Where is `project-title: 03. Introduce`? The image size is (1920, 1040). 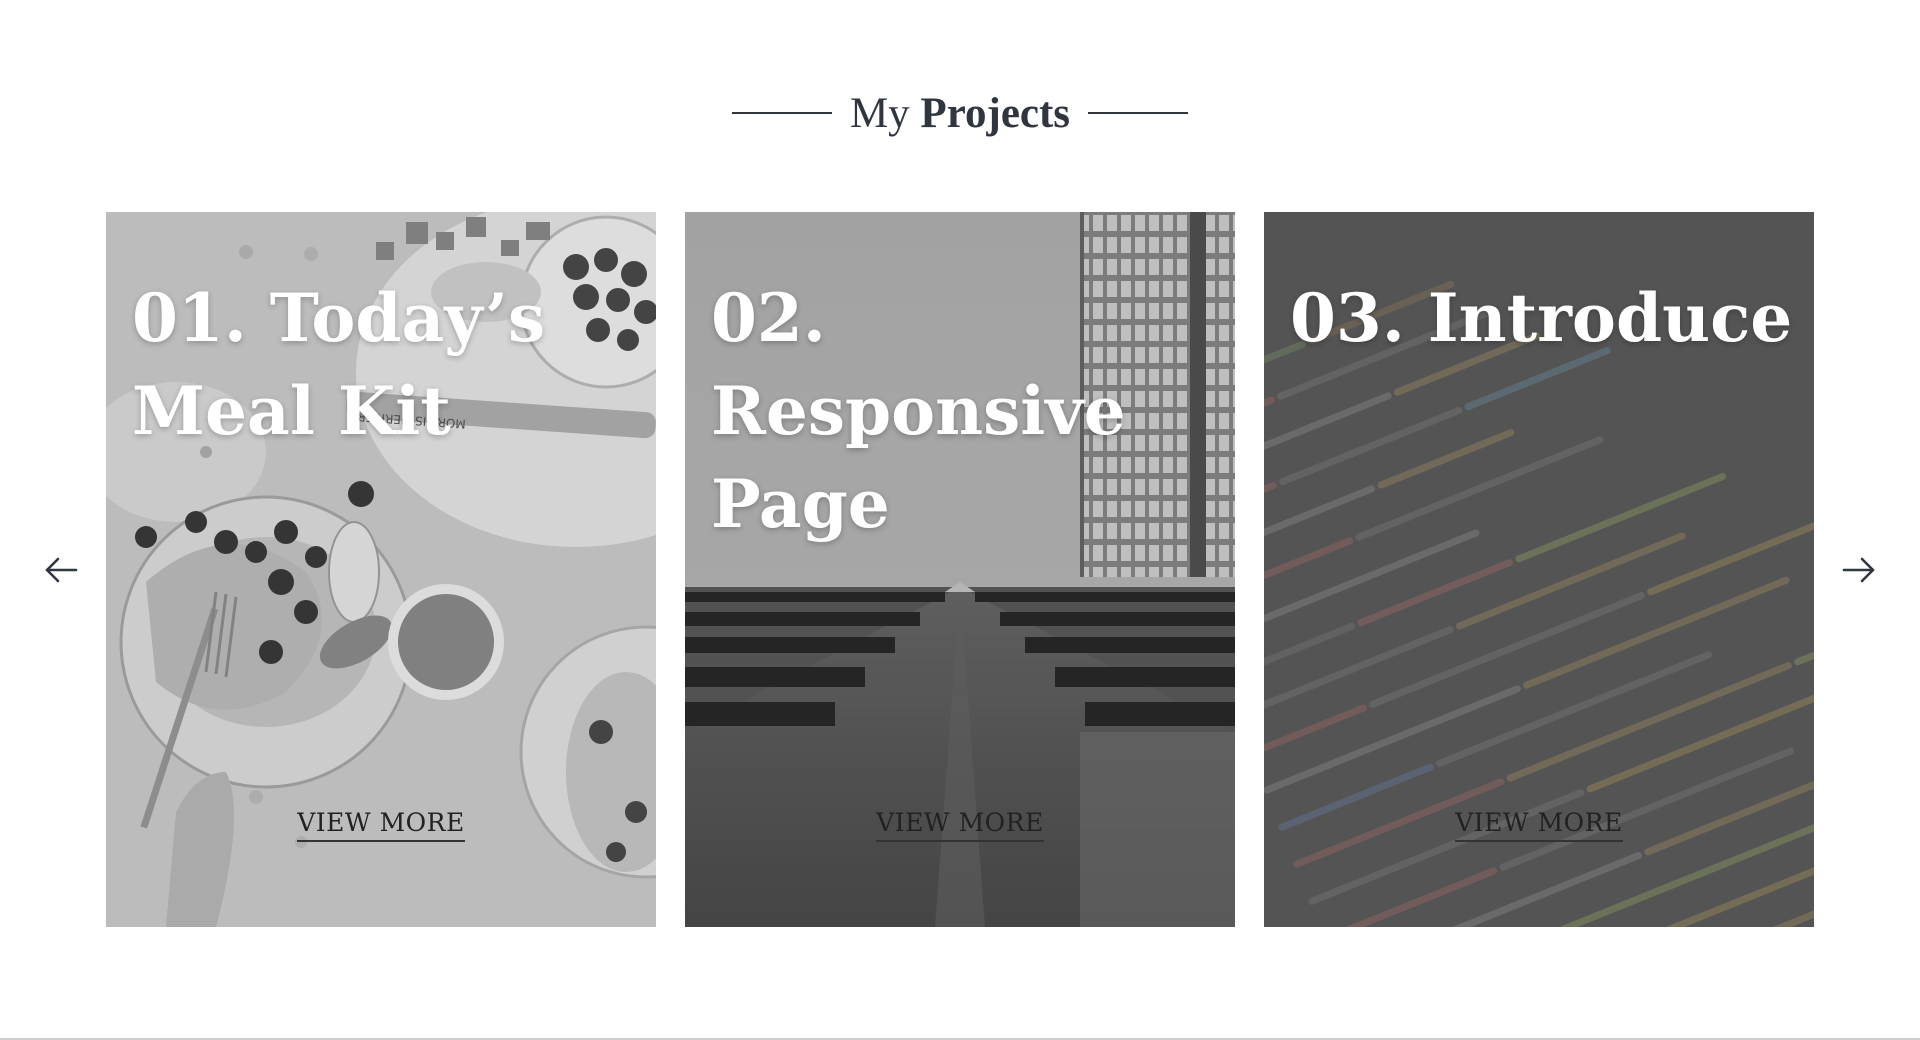 project-title: 03. Introduce is located at coordinates (1541, 318).